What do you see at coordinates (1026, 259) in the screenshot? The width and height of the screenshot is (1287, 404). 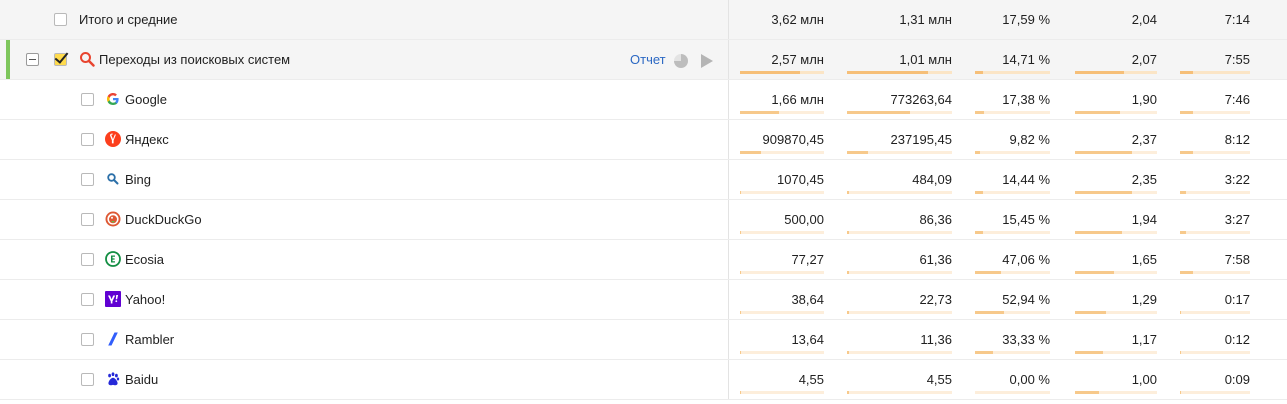 I see `metric-value: 47,06 %` at bounding box center [1026, 259].